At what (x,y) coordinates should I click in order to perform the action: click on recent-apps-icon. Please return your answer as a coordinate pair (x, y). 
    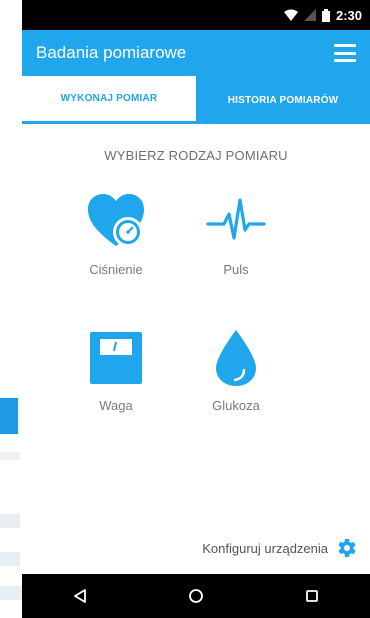
    Looking at the image, I should click on (312, 596).